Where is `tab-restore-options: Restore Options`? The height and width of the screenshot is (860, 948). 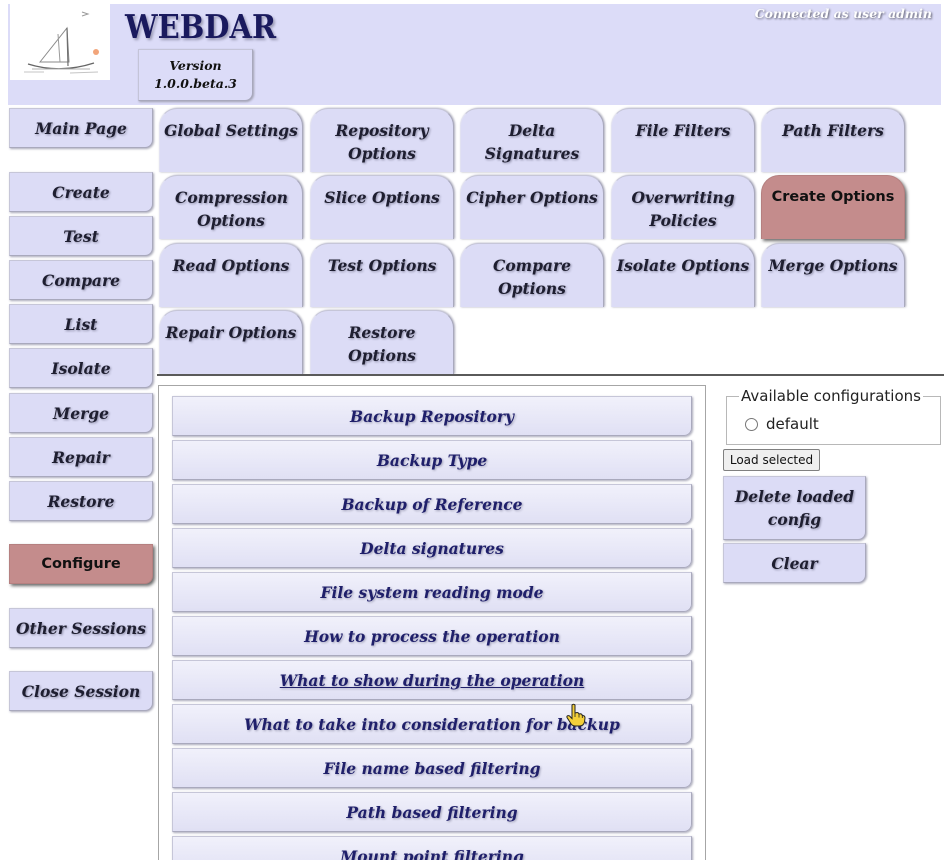 tab-restore-options: Restore Options is located at coordinates (382, 342).